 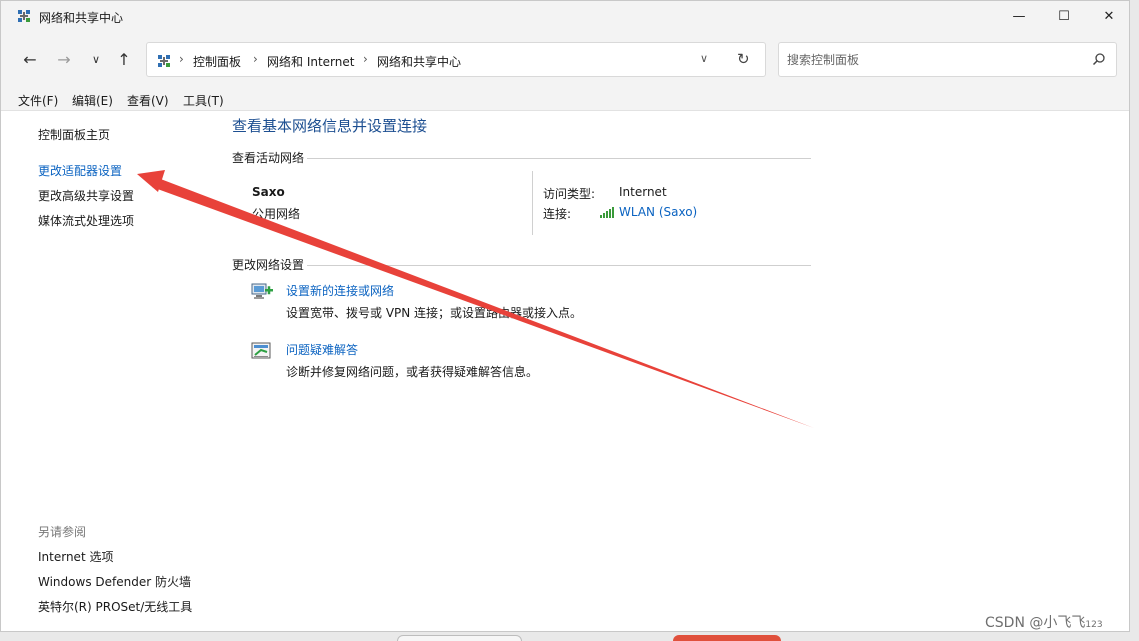 I want to click on windows-defender-firewall-link: Windows Defender 防火墙, so click(x=114, y=581).